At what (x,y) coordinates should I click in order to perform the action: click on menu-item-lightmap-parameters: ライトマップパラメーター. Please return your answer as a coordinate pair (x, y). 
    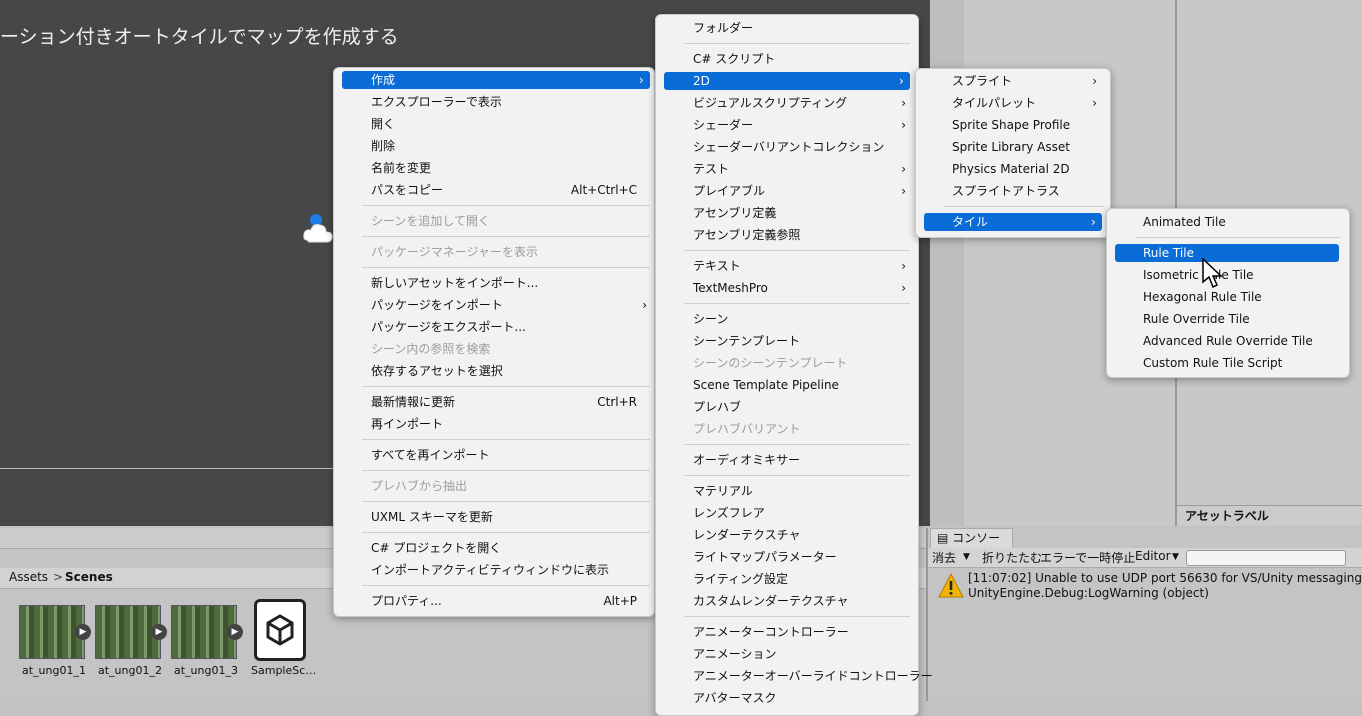
    Looking at the image, I should click on (765, 557).